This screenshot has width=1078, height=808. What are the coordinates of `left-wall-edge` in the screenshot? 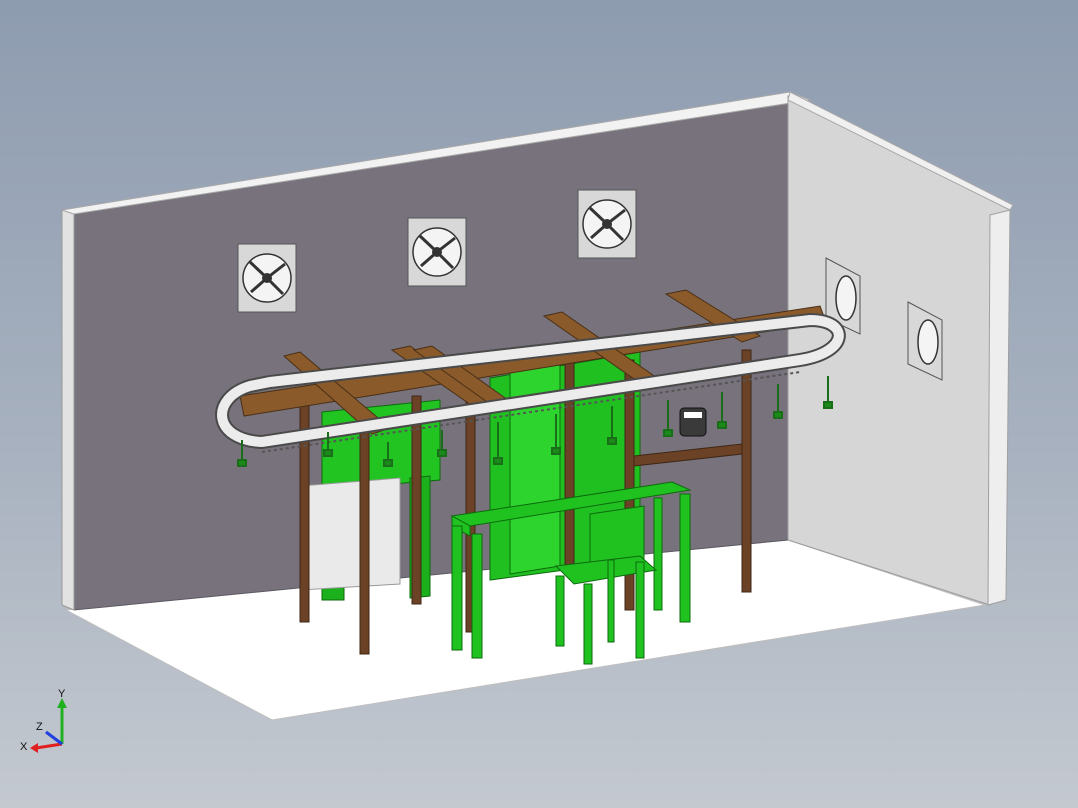 It's located at (68, 410).